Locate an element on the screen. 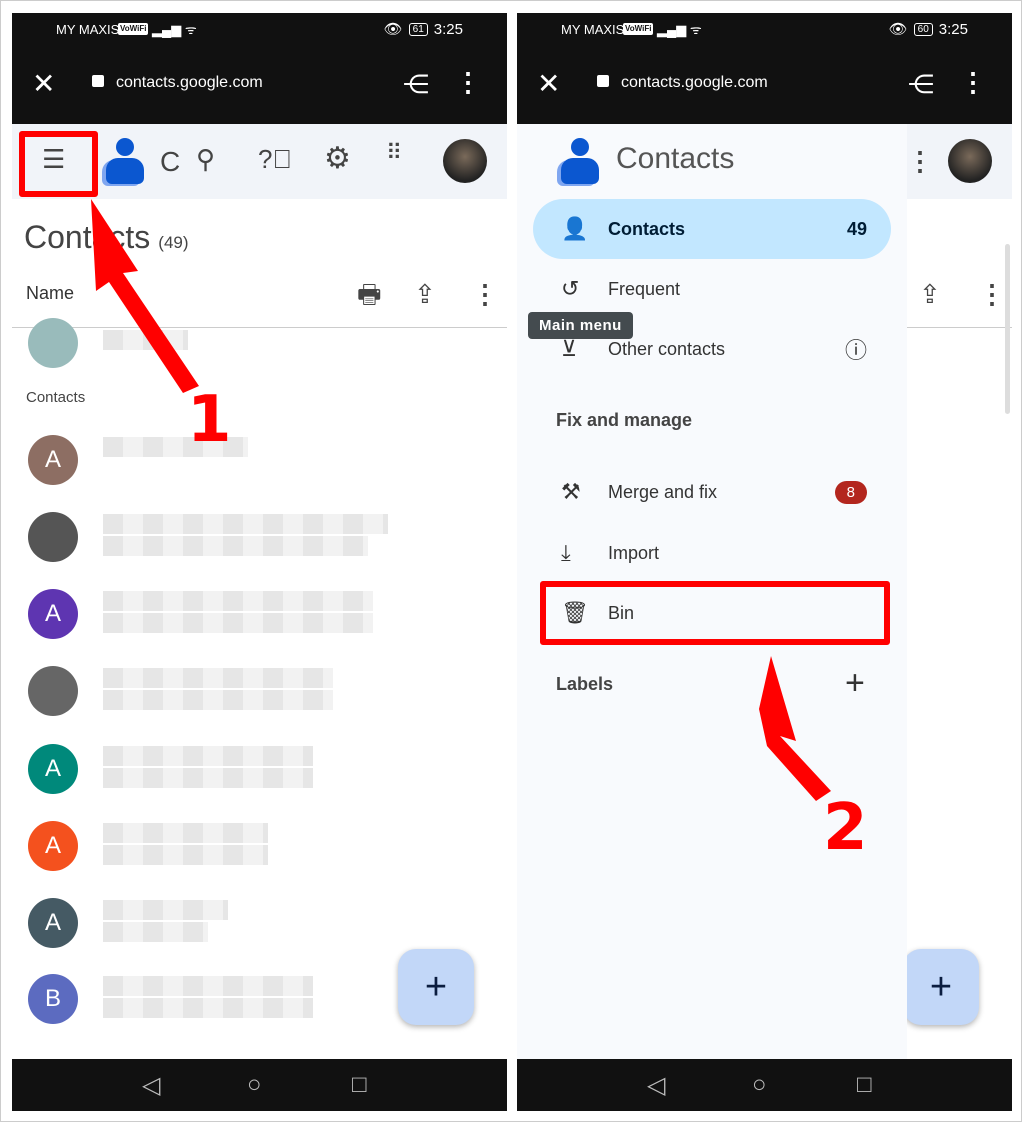  step-number-2: 2 is located at coordinates (845, 828).